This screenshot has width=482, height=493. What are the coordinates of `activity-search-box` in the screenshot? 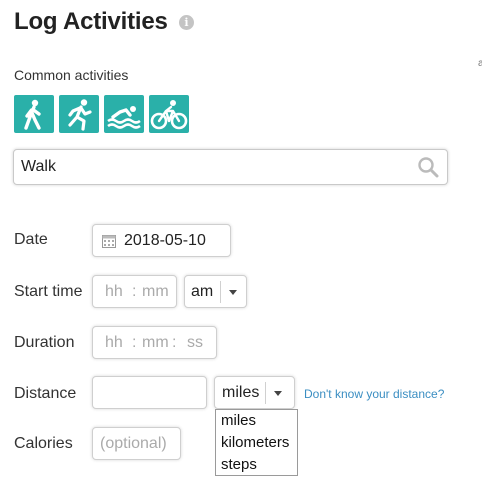 It's located at (230, 167).